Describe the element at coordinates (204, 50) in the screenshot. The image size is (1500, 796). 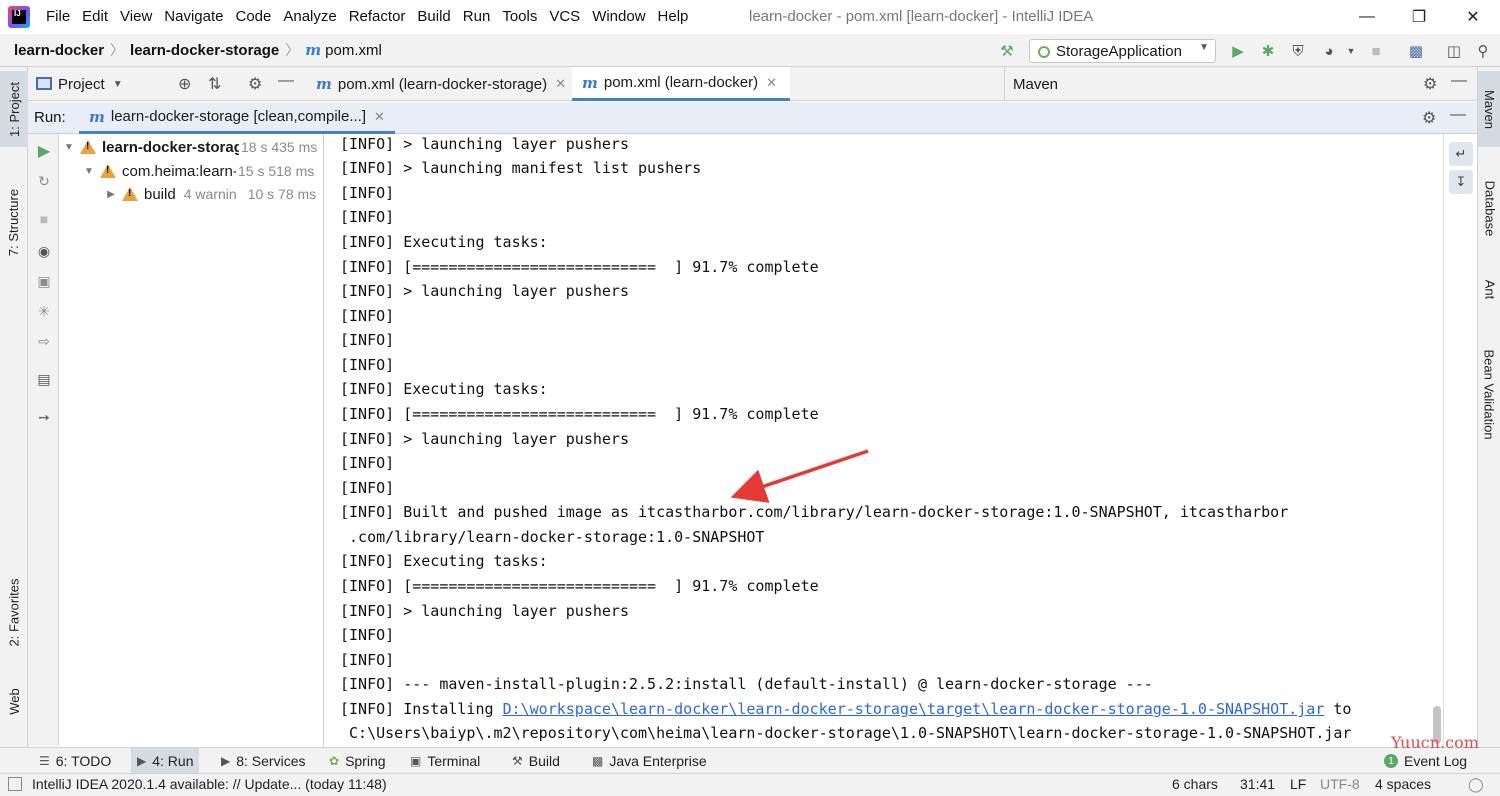
I see `breadcrumb-module: learn-docker-storage` at that location.